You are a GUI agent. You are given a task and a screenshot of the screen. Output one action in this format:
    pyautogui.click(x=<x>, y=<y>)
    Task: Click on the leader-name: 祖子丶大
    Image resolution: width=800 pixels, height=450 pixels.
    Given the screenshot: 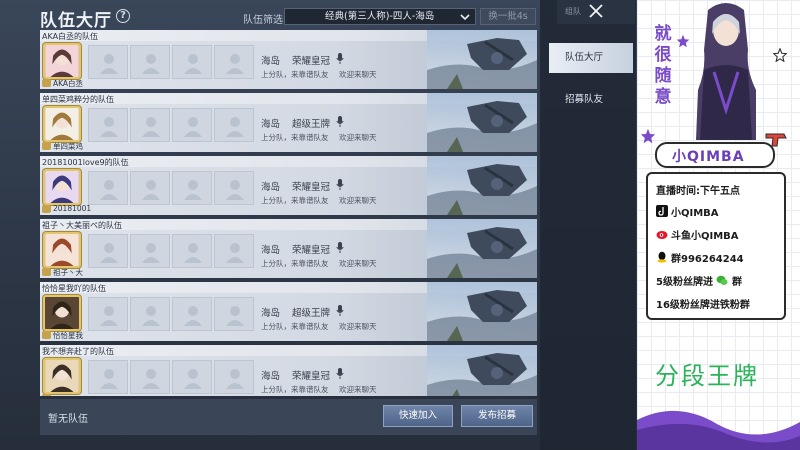 What is the action you would take?
    pyautogui.click(x=68, y=272)
    